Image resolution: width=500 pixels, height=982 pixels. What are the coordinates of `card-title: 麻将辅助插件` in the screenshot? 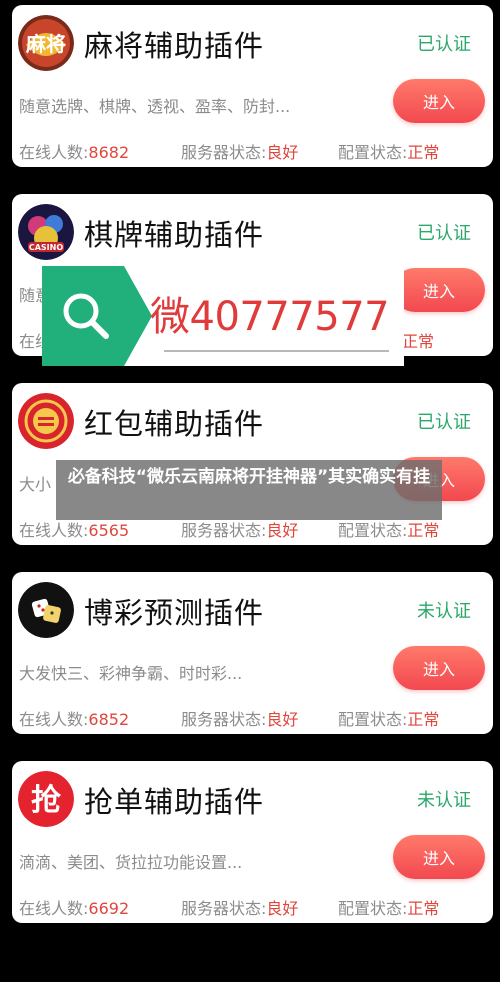 It's located at (174, 46).